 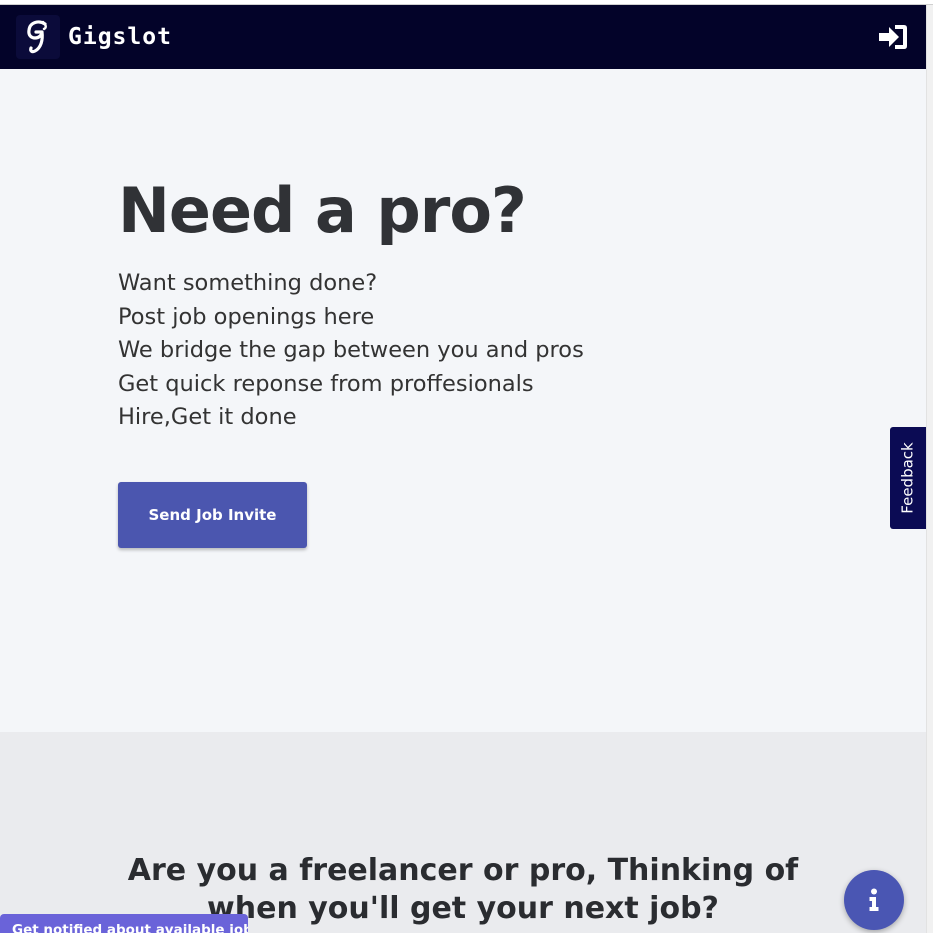 I want to click on navbar: Gigslot, so click(x=463, y=37).